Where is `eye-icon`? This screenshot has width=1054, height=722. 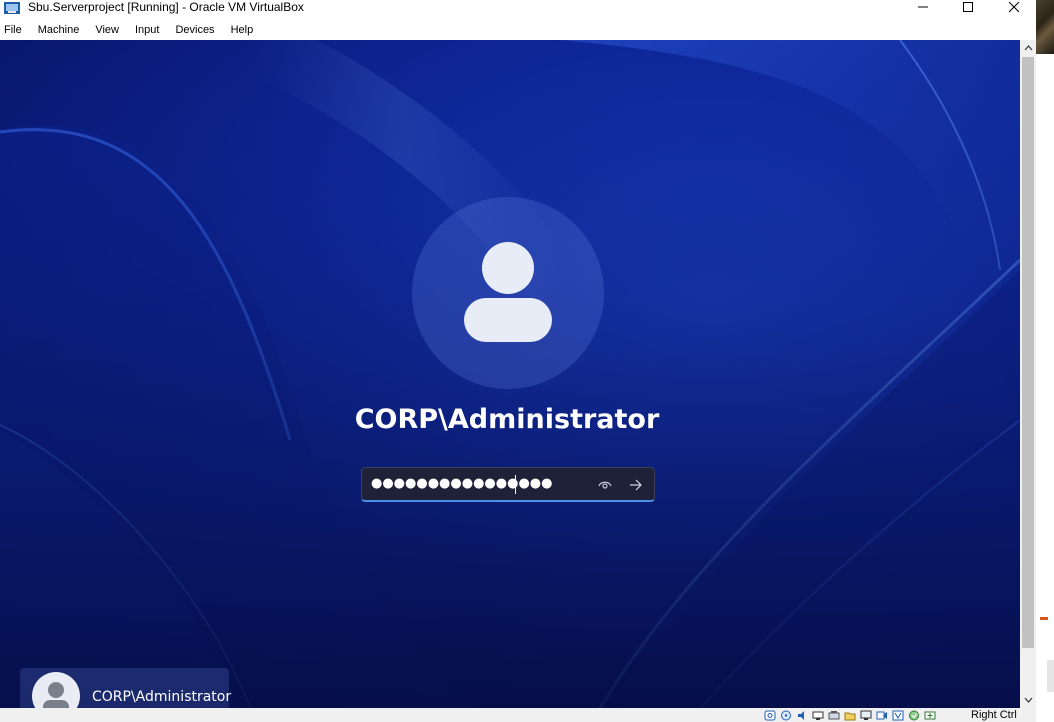 eye-icon is located at coordinates (605, 485).